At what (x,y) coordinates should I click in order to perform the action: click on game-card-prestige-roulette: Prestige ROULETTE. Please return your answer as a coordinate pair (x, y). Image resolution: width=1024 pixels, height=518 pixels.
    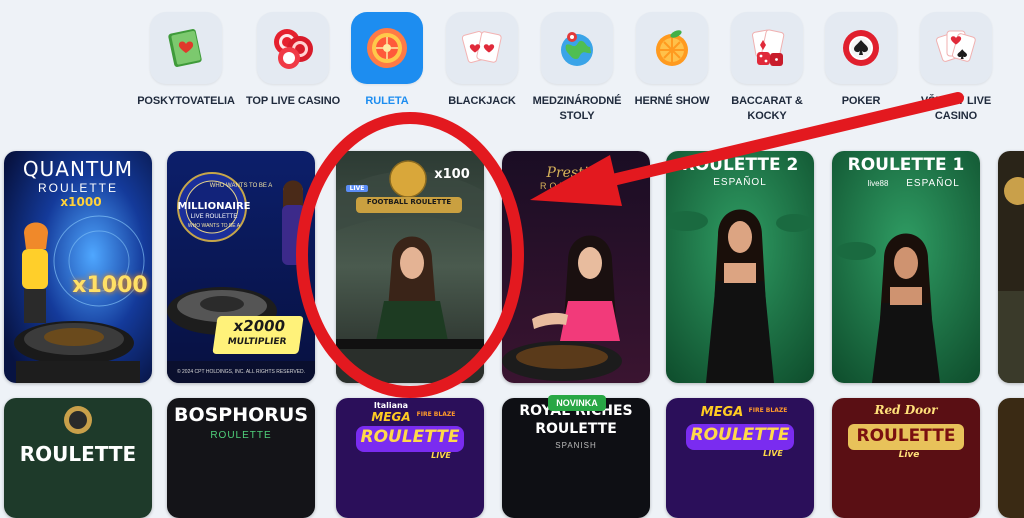
    Looking at the image, I should click on (576, 267).